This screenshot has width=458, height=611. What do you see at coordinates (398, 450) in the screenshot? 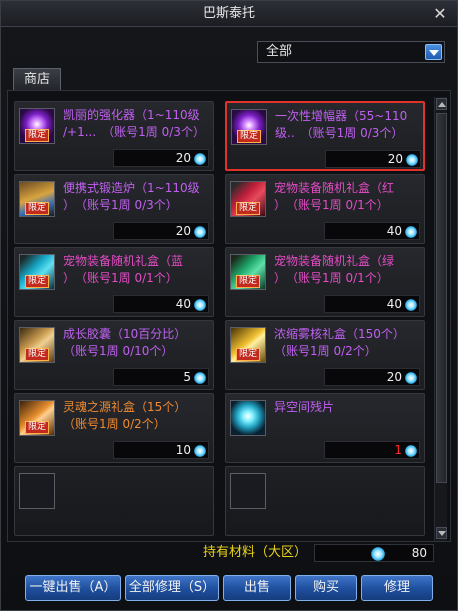
I see `item-price-value: 1` at bounding box center [398, 450].